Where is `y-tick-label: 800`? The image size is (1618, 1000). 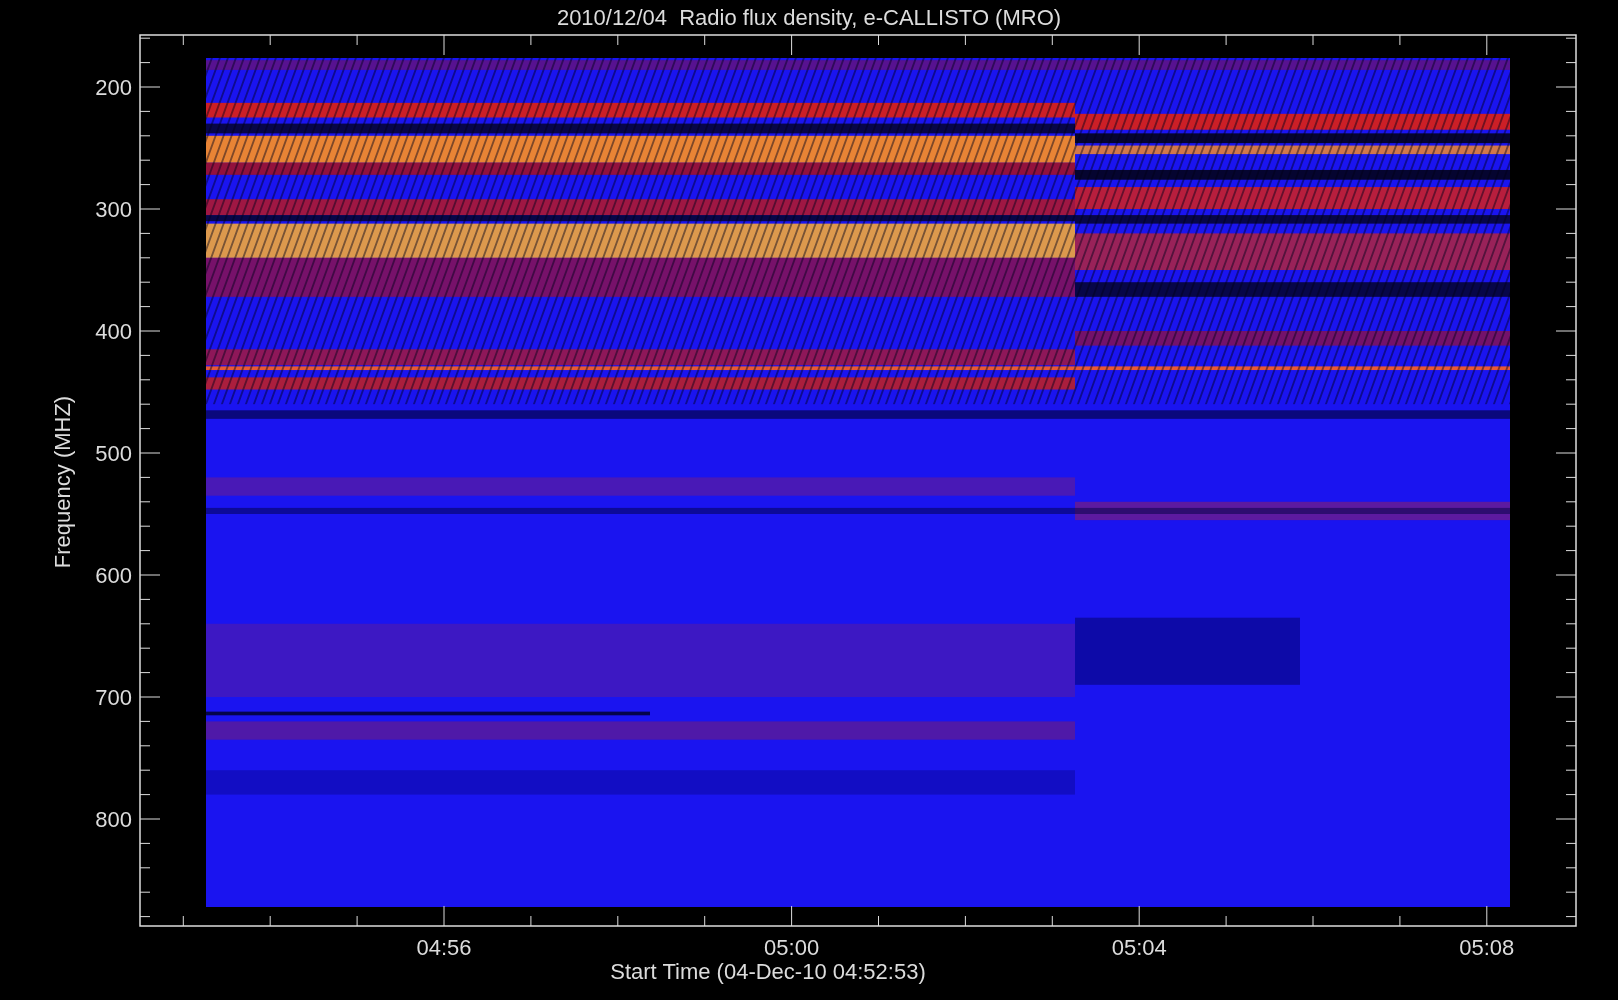
y-tick-label: 800 is located at coordinates (113, 819).